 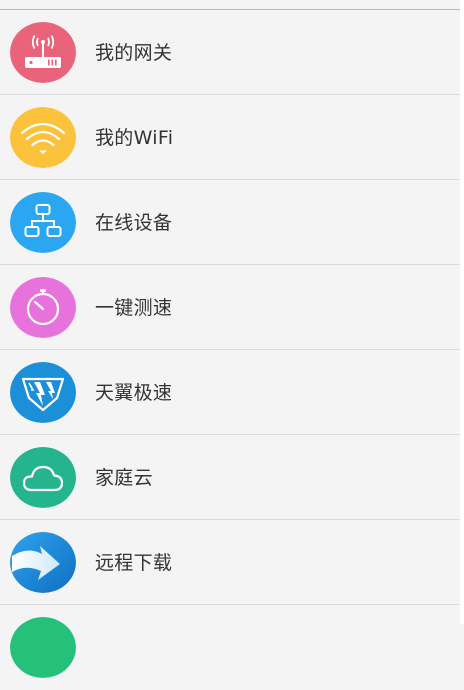 I want to click on network-devices-icon, so click(x=43, y=222).